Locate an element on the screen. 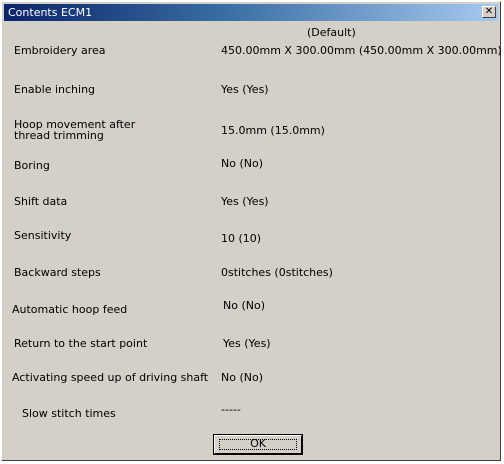 This screenshot has width=504, height=464. close-button: ✕ is located at coordinates (489, 12).